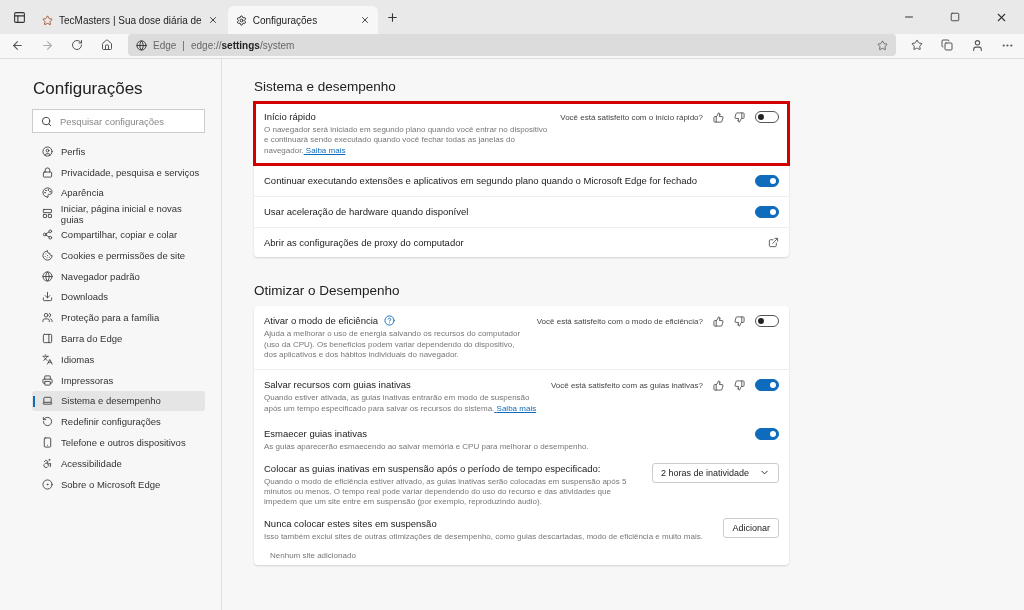 The width and height of the screenshot is (1024, 610). What do you see at coordinates (88, 89) in the screenshot?
I see `sidebar-title: Configurações` at bounding box center [88, 89].